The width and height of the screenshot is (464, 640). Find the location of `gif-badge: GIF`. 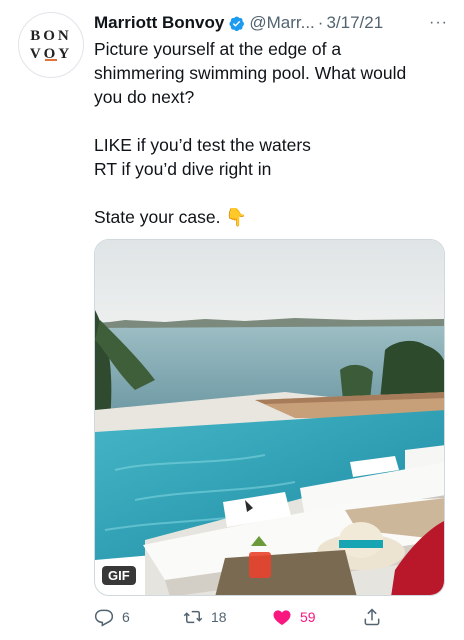

gif-badge: GIF is located at coordinates (119, 575).